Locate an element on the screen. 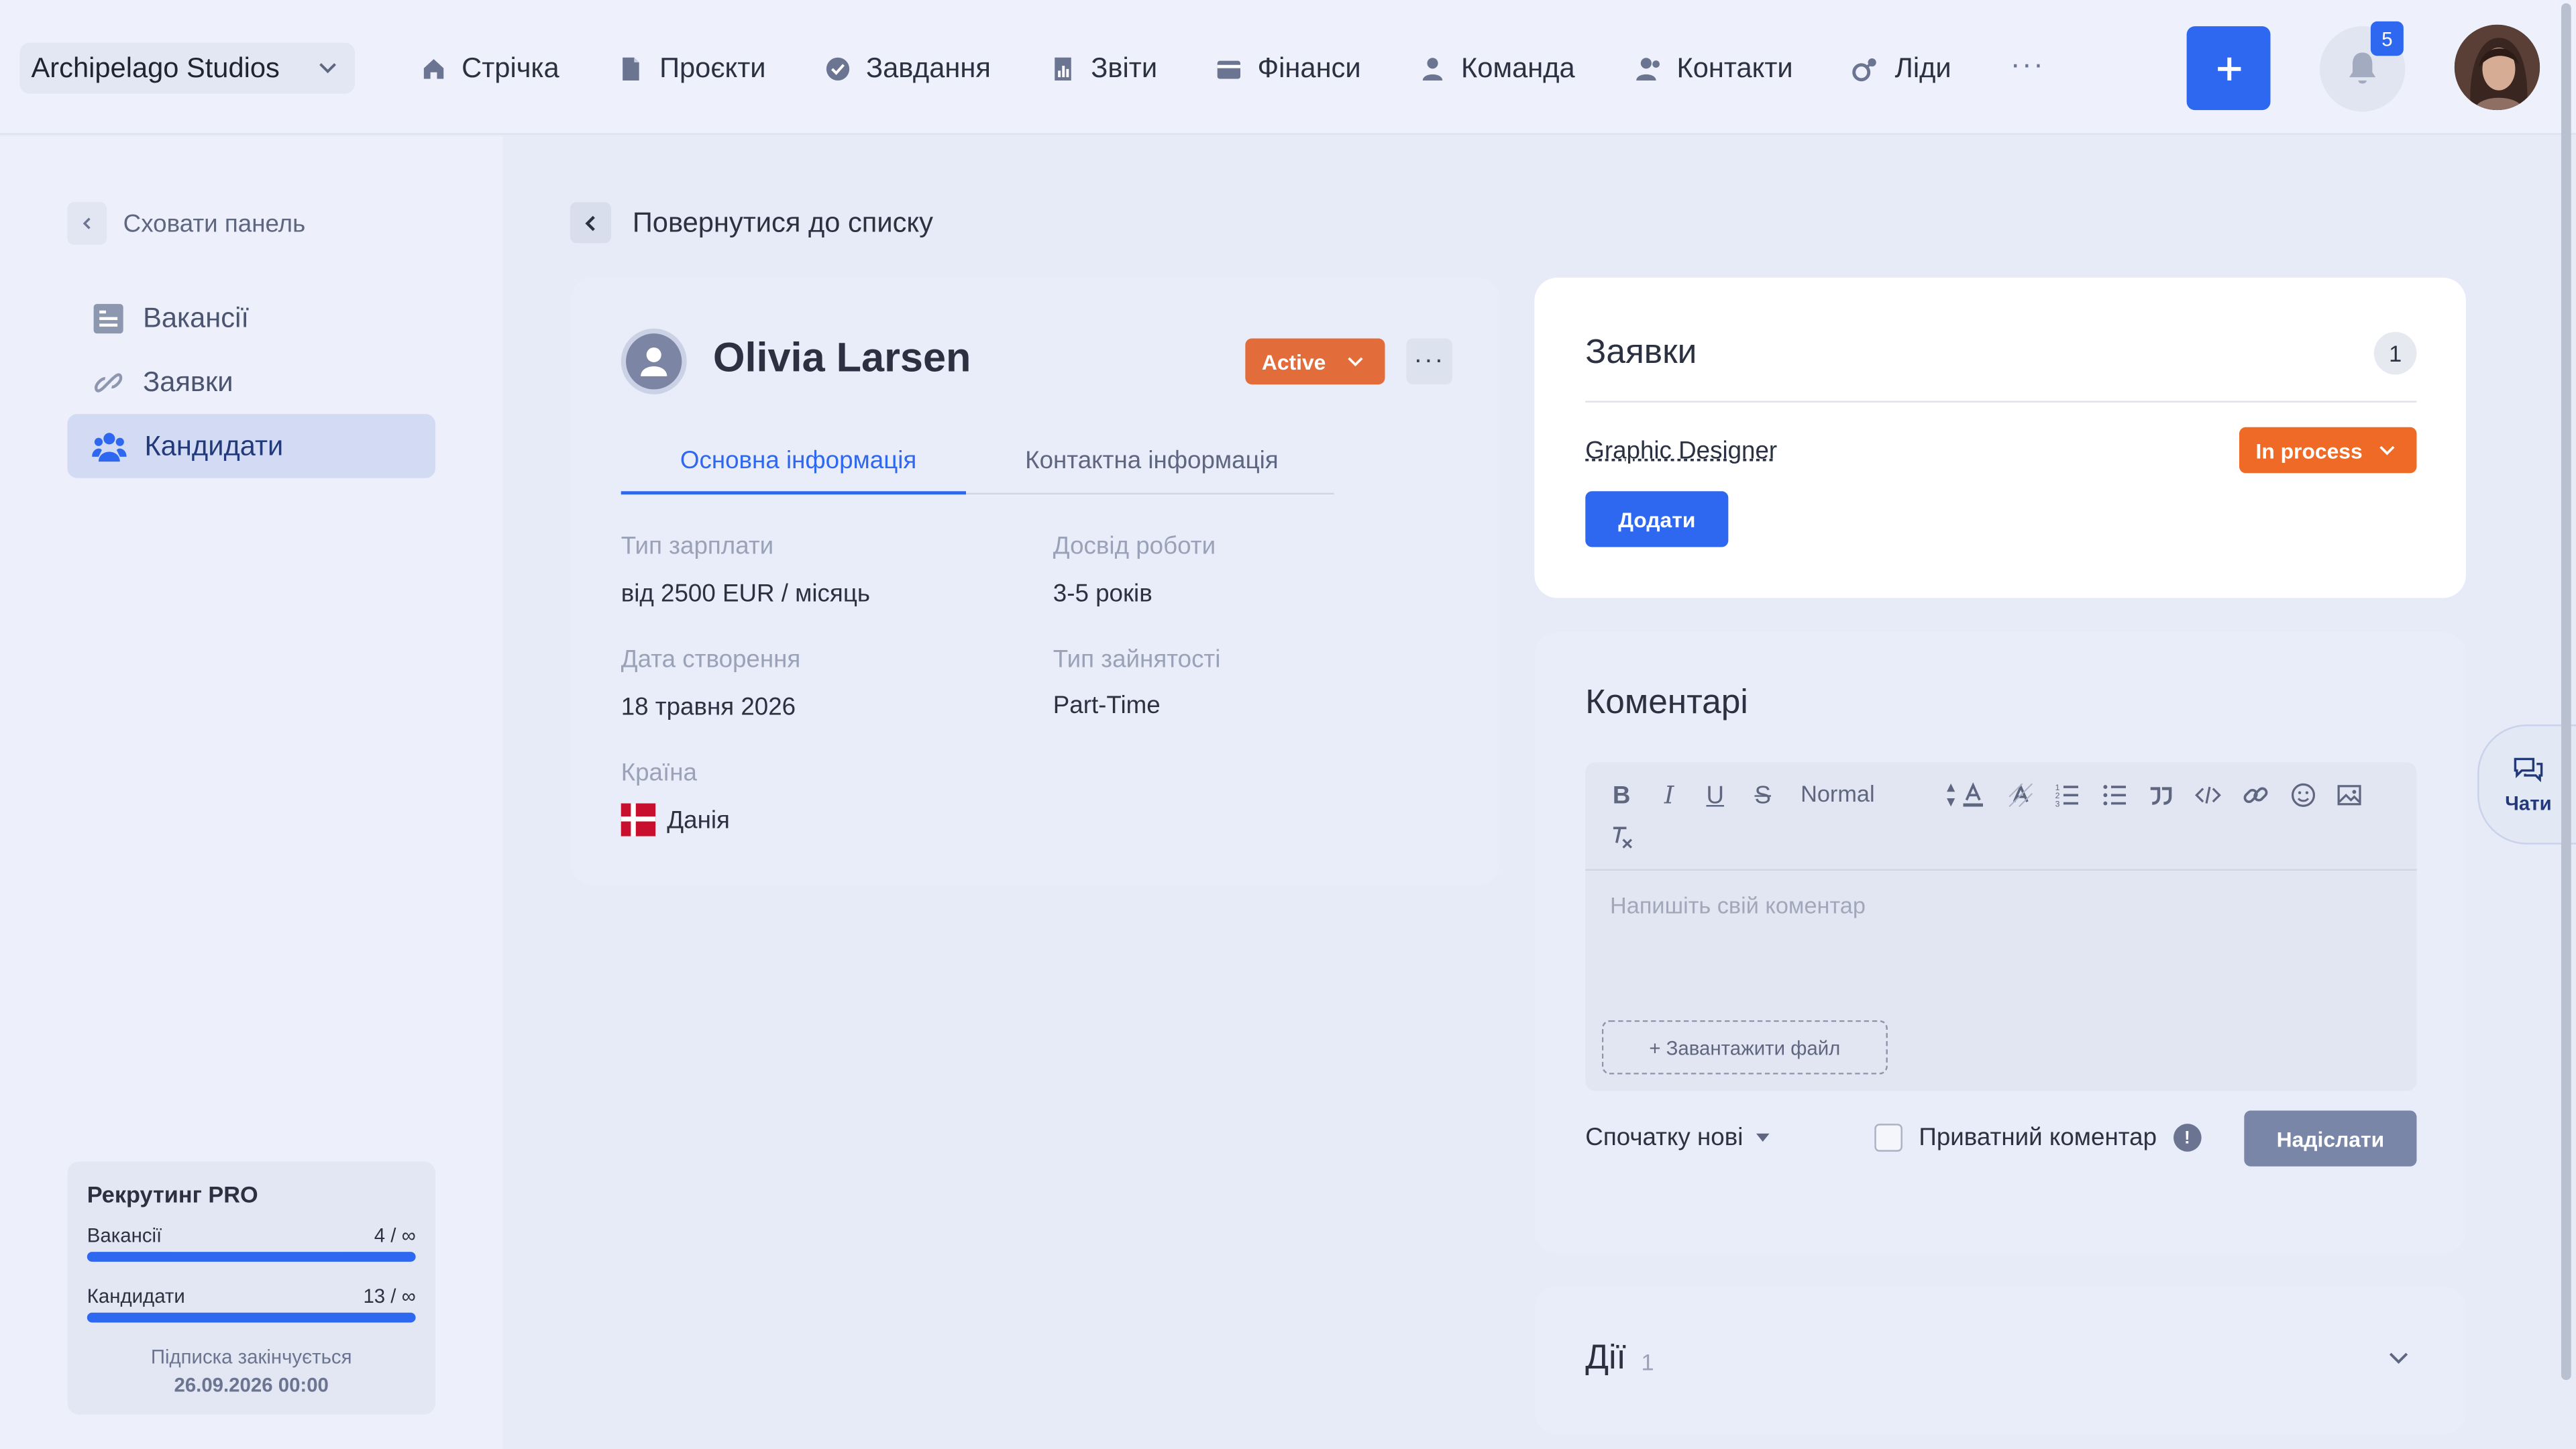 The image size is (2576, 1449). avatar-photo is located at coordinates (2497, 67).